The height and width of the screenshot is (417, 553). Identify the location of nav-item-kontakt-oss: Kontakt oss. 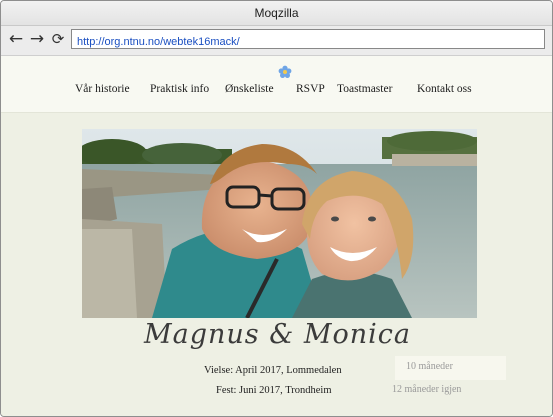
(444, 89).